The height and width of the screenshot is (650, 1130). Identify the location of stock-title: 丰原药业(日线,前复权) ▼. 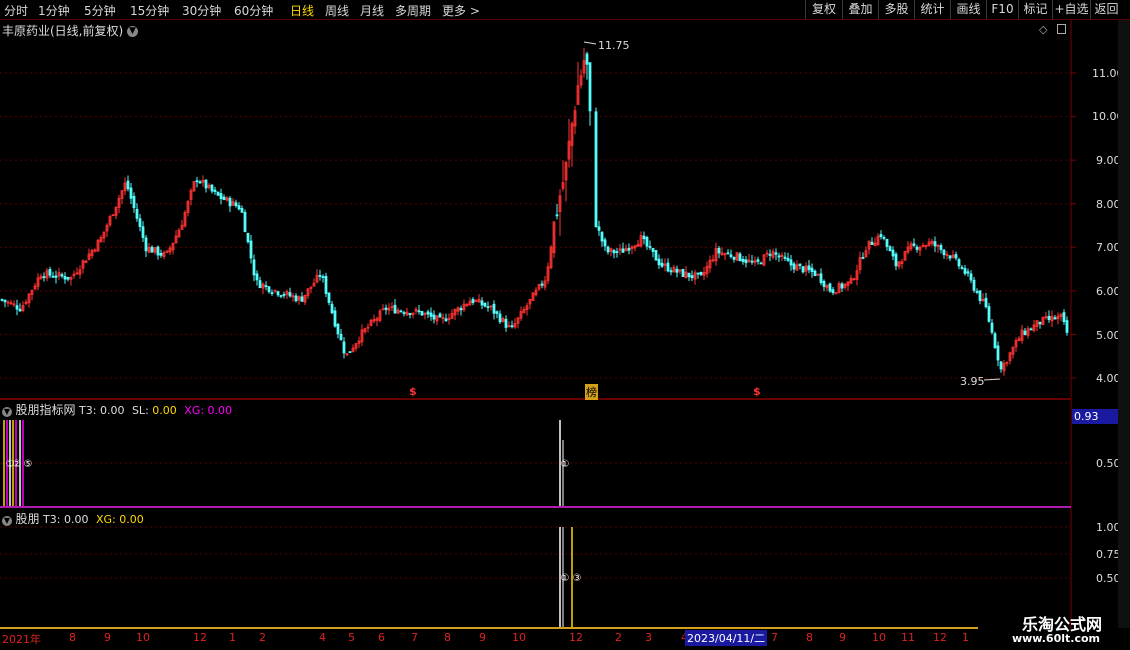
(70, 30).